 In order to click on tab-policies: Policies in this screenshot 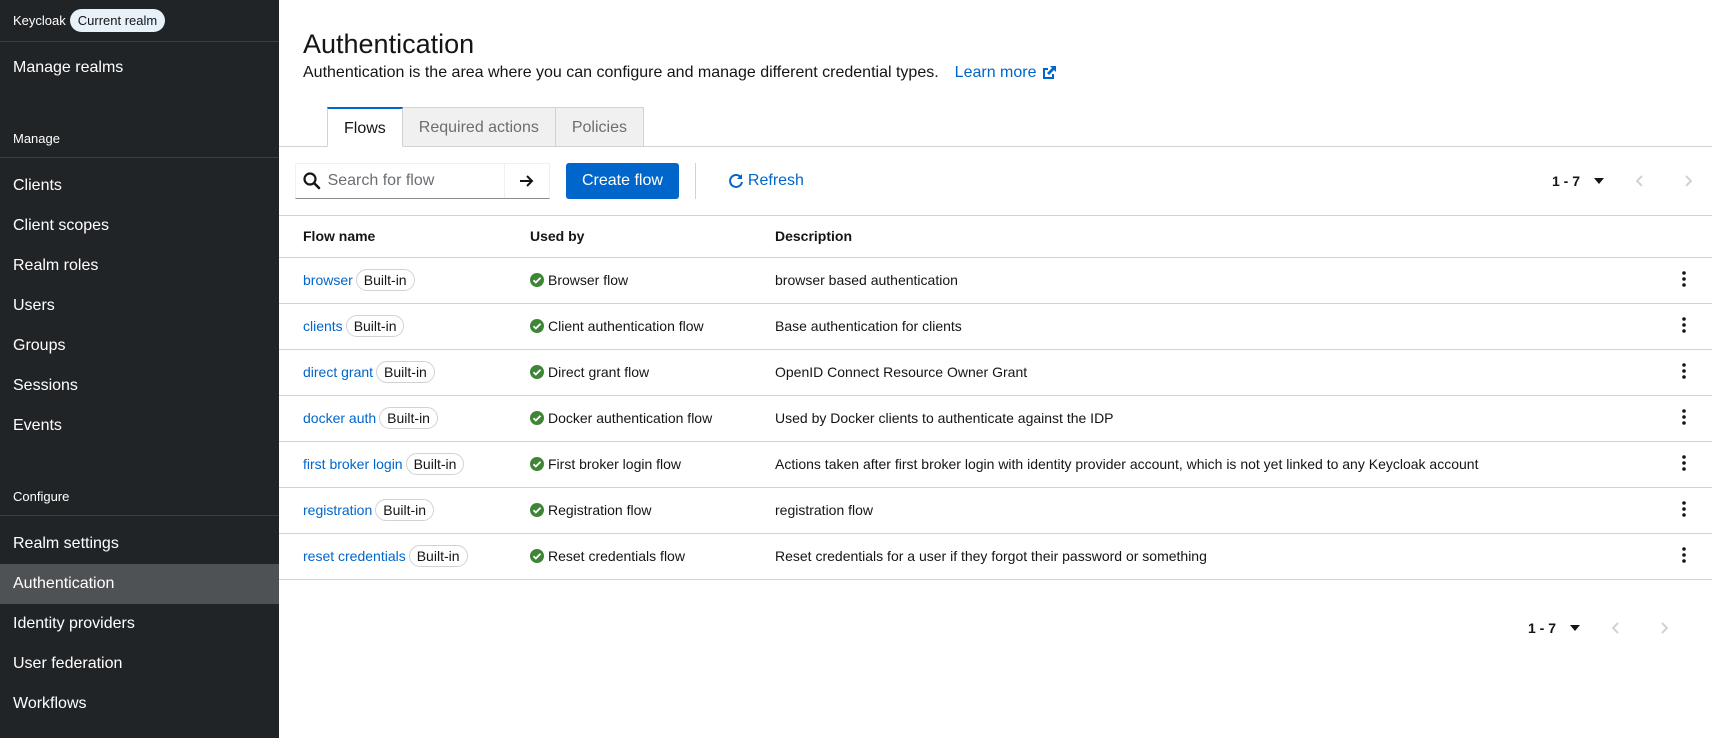, I will do `click(599, 127)`.